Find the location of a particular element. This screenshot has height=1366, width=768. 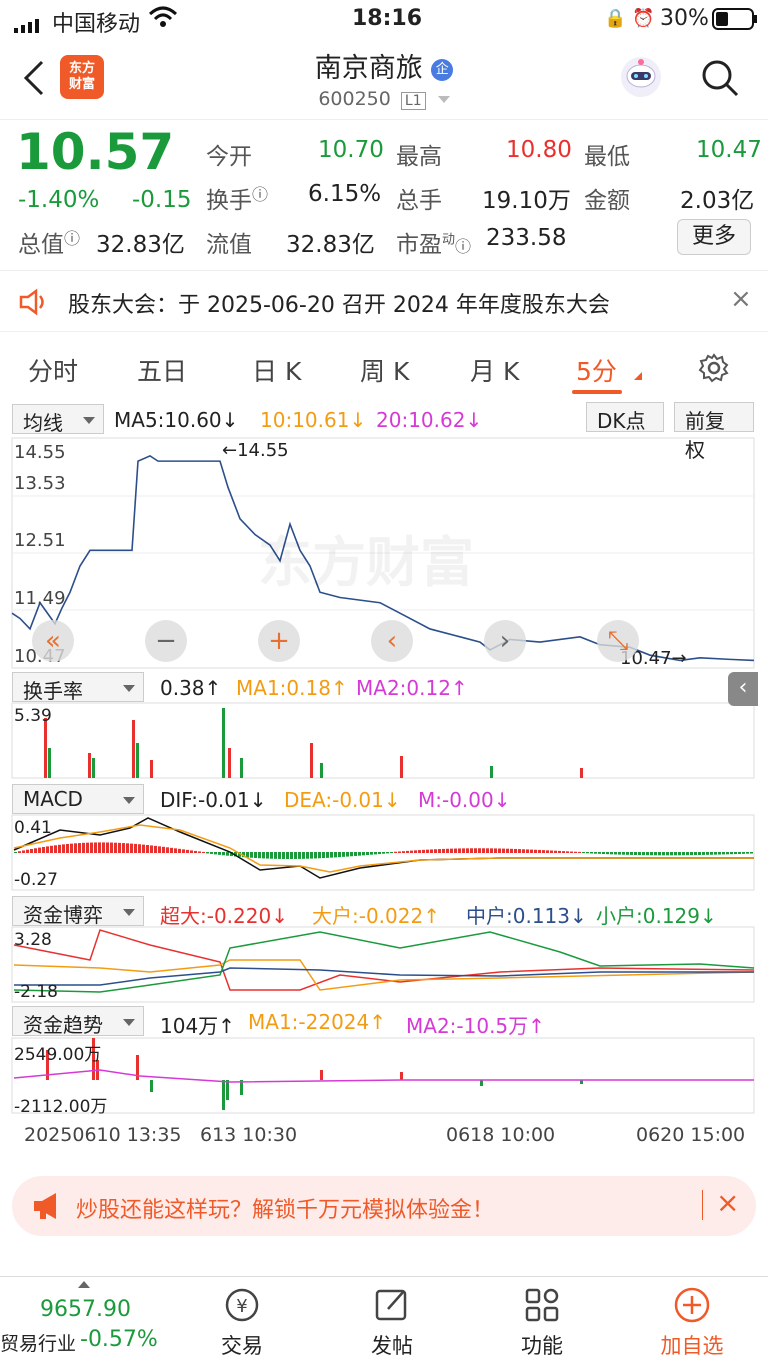

float-label: 流值 is located at coordinates (229, 245).